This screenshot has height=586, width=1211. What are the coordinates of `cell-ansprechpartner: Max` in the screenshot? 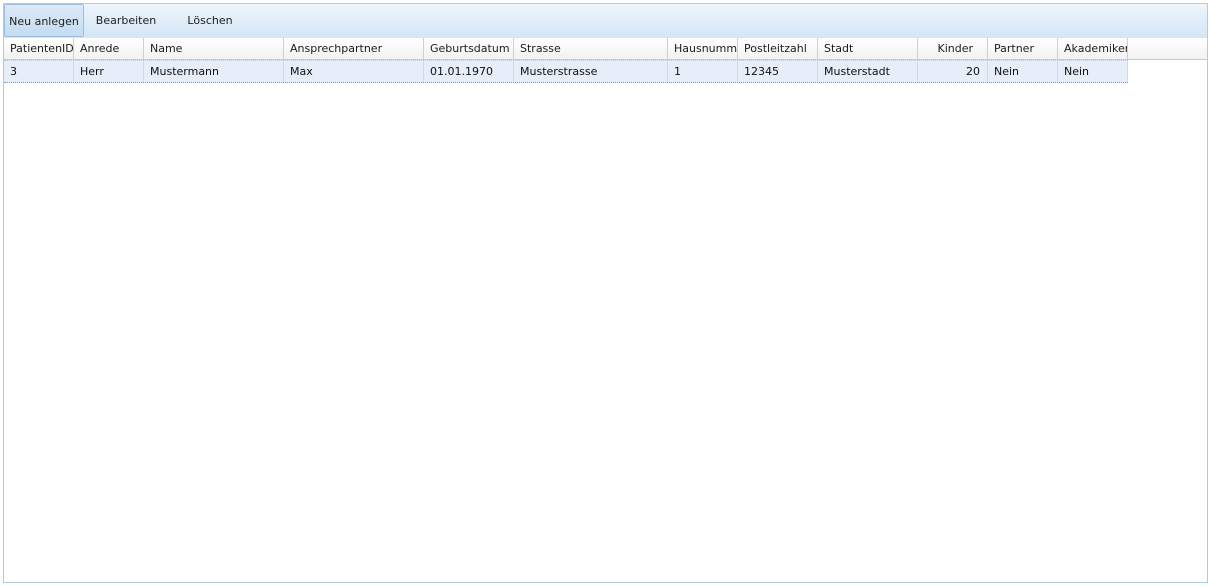 It's located at (354, 71).